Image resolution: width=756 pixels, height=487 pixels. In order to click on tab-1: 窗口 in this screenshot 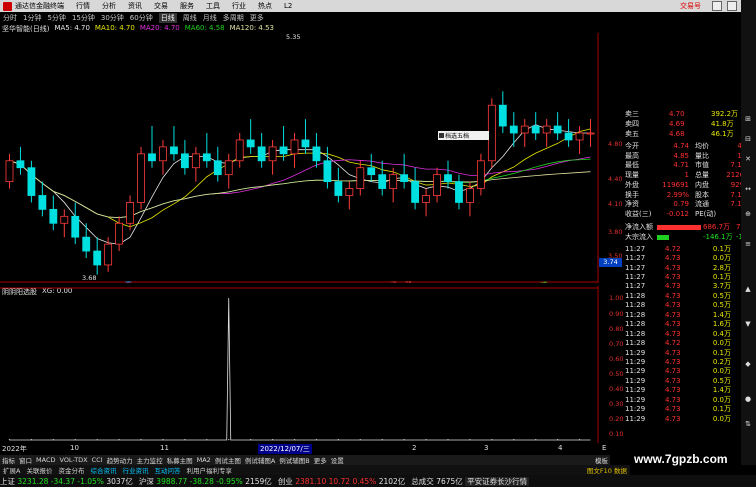, I will do `click(25, 460)`.